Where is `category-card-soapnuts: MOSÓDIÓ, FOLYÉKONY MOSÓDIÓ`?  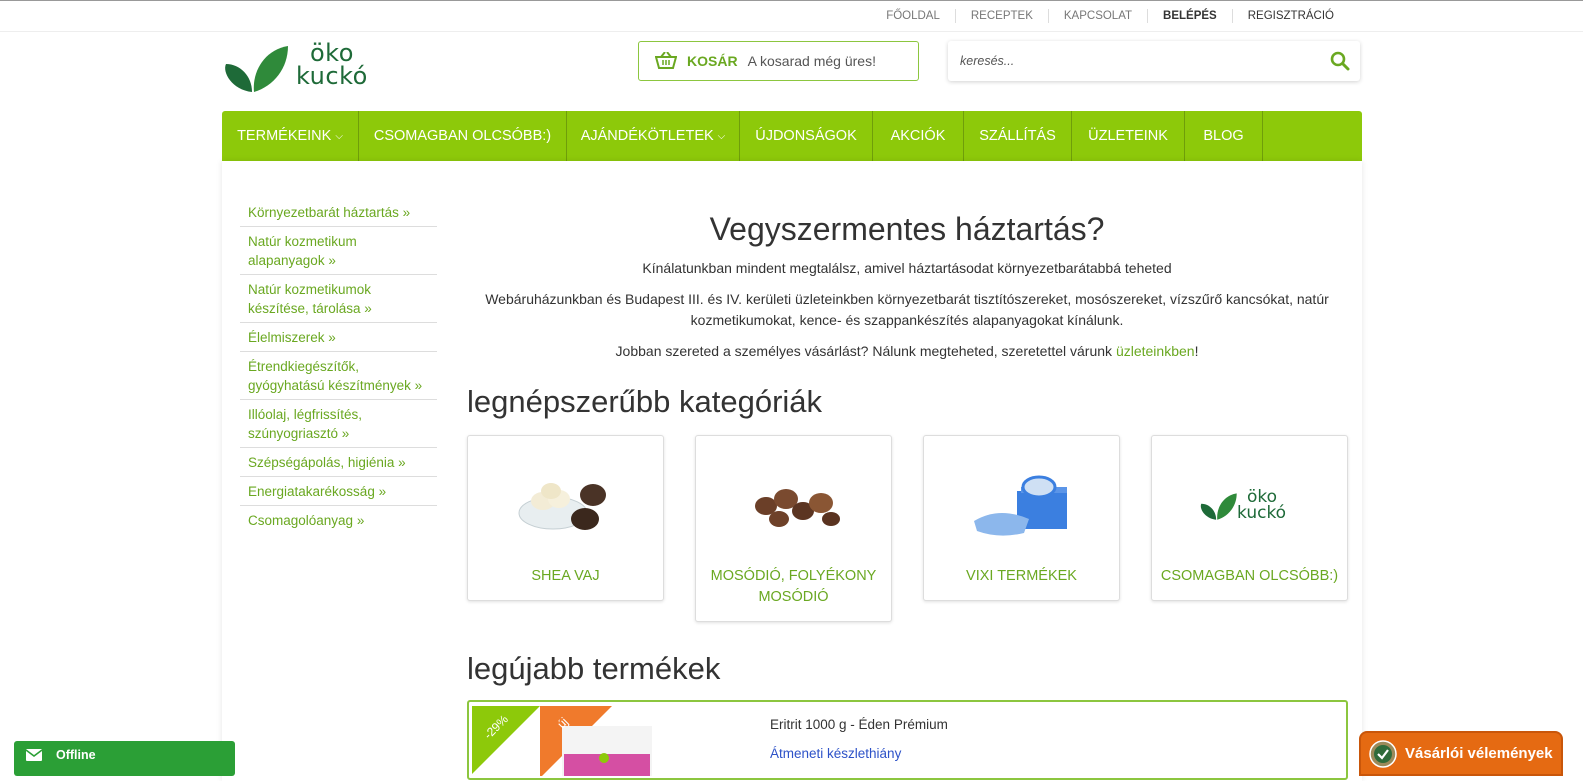 category-card-soapnuts: MOSÓDIÓ, FOLYÉKONY MOSÓDIÓ is located at coordinates (793, 528).